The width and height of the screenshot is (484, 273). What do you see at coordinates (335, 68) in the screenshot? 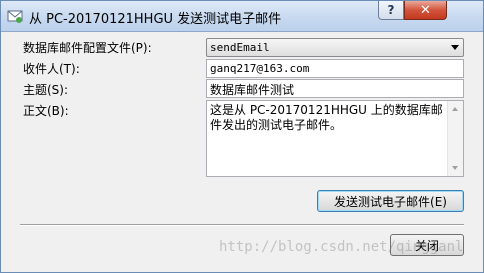
I see `recipient-field: ganq217@163.com` at bounding box center [335, 68].